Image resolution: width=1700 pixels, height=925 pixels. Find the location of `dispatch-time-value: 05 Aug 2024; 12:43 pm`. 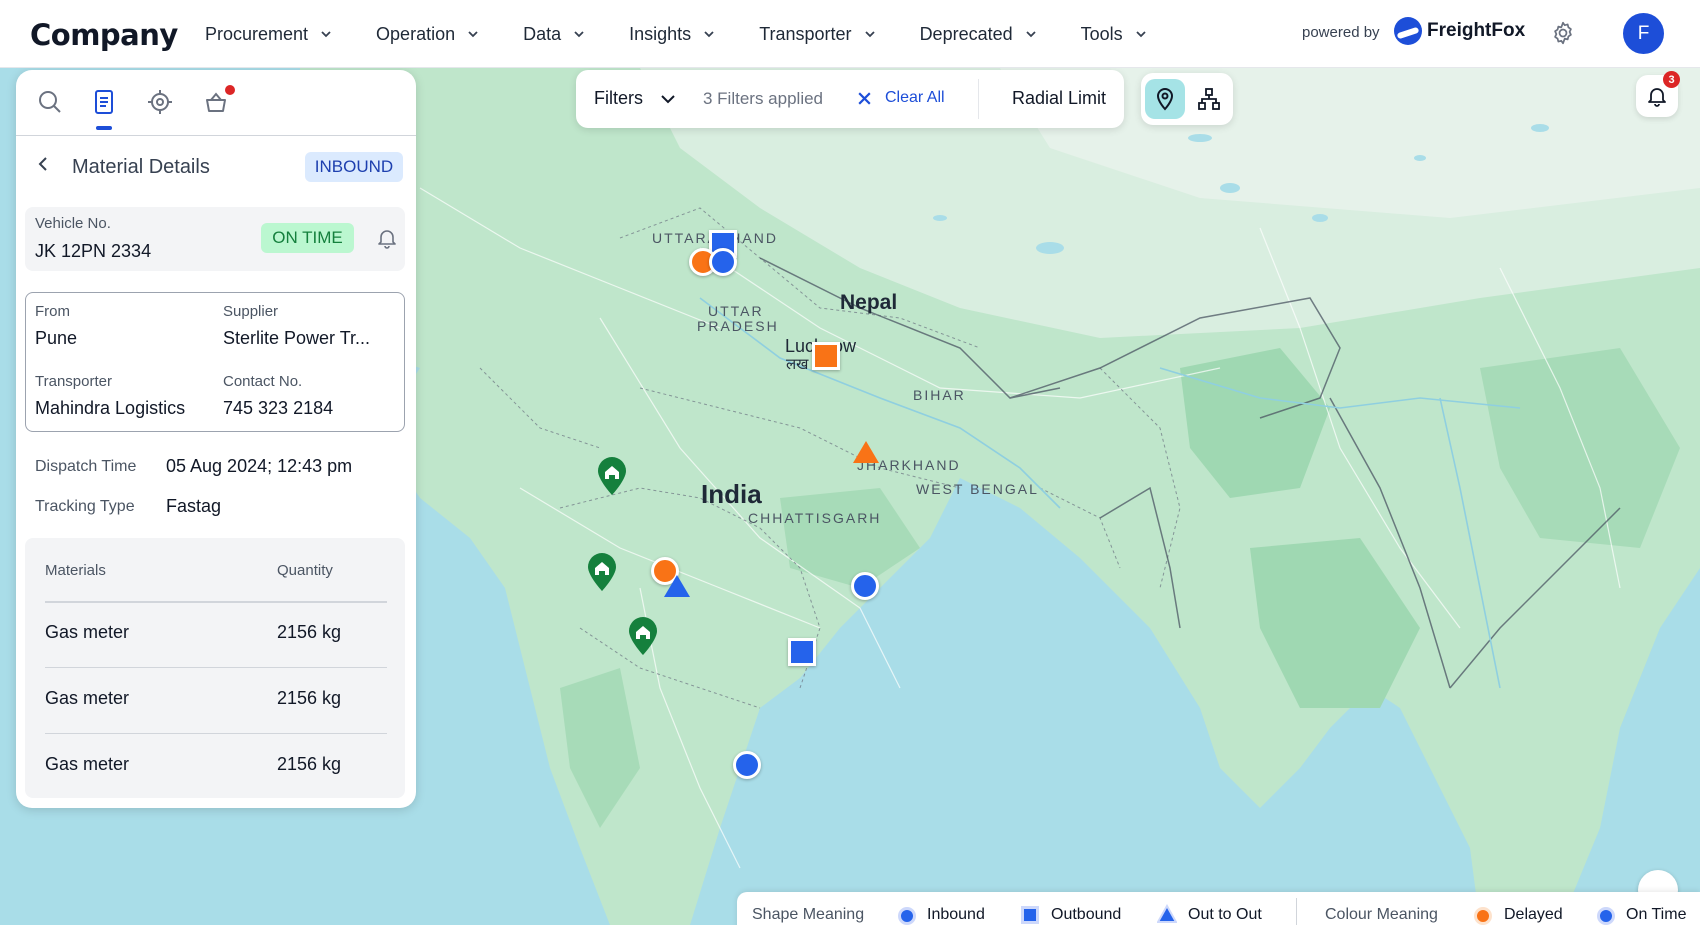

dispatch-time-value: 05 Aug 2024; 12:43 pm is located at coordinates (259, 466).